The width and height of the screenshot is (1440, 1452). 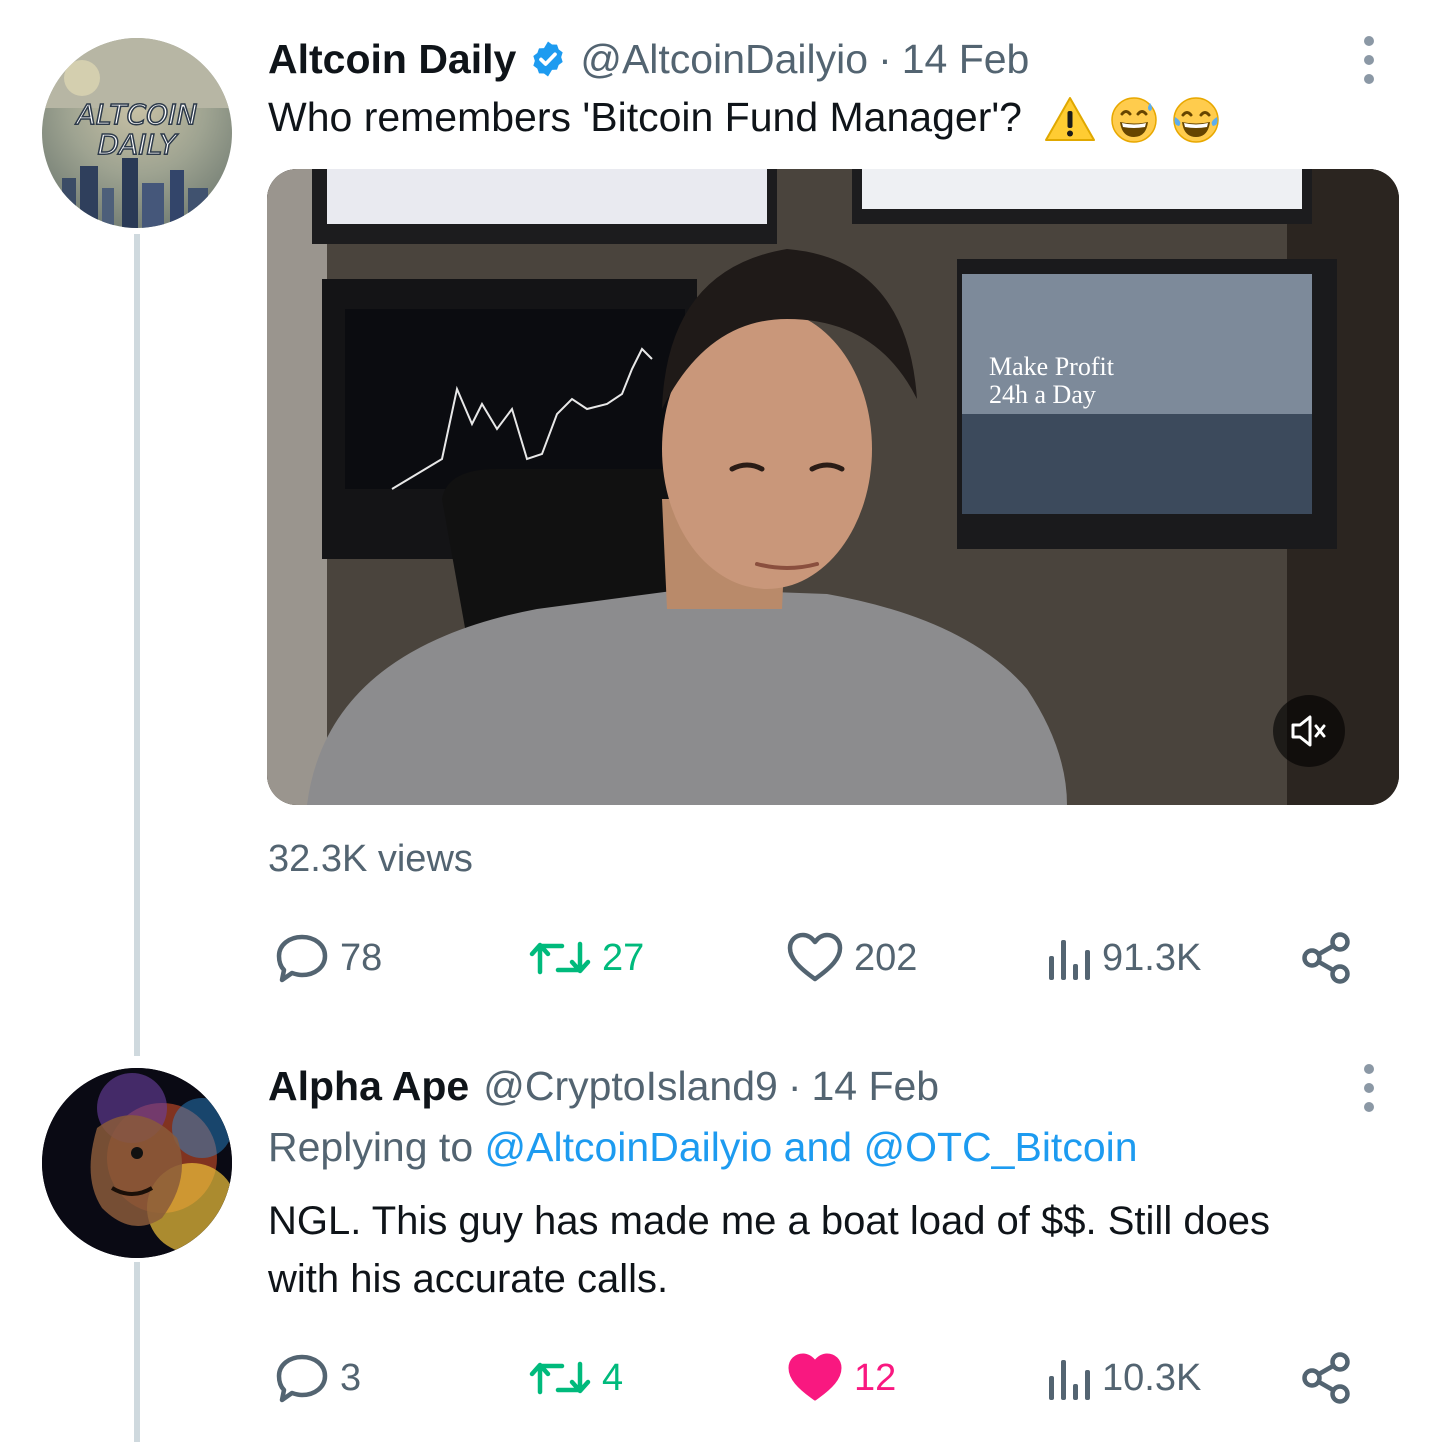 What do you see at coordinates (818, 1147) in the screenshot?
I see `replying-and: and` at bounding box center [818, 1147].